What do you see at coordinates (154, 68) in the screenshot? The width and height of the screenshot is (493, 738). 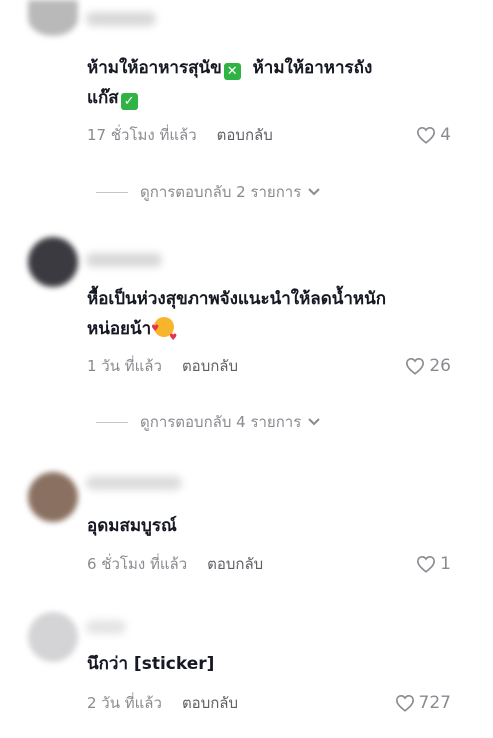 I see `comment-text-line1: ห้ามให้อาหารสุนัข` at bounding box center [154, 68].